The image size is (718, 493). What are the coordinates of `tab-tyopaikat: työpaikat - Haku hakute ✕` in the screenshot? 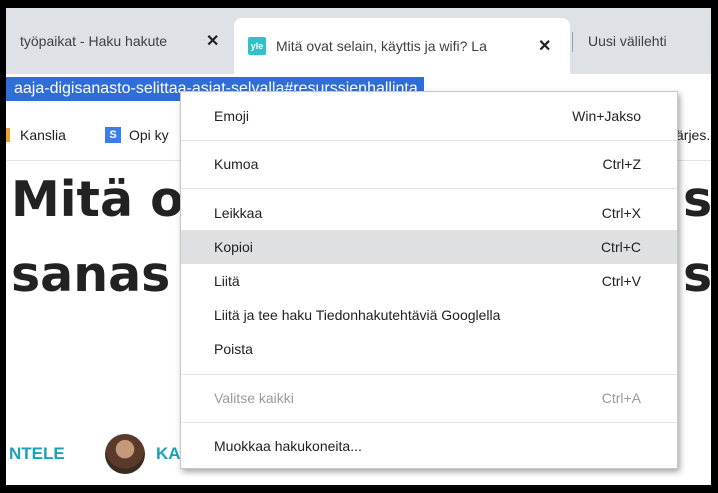 It's located at (120, 41).